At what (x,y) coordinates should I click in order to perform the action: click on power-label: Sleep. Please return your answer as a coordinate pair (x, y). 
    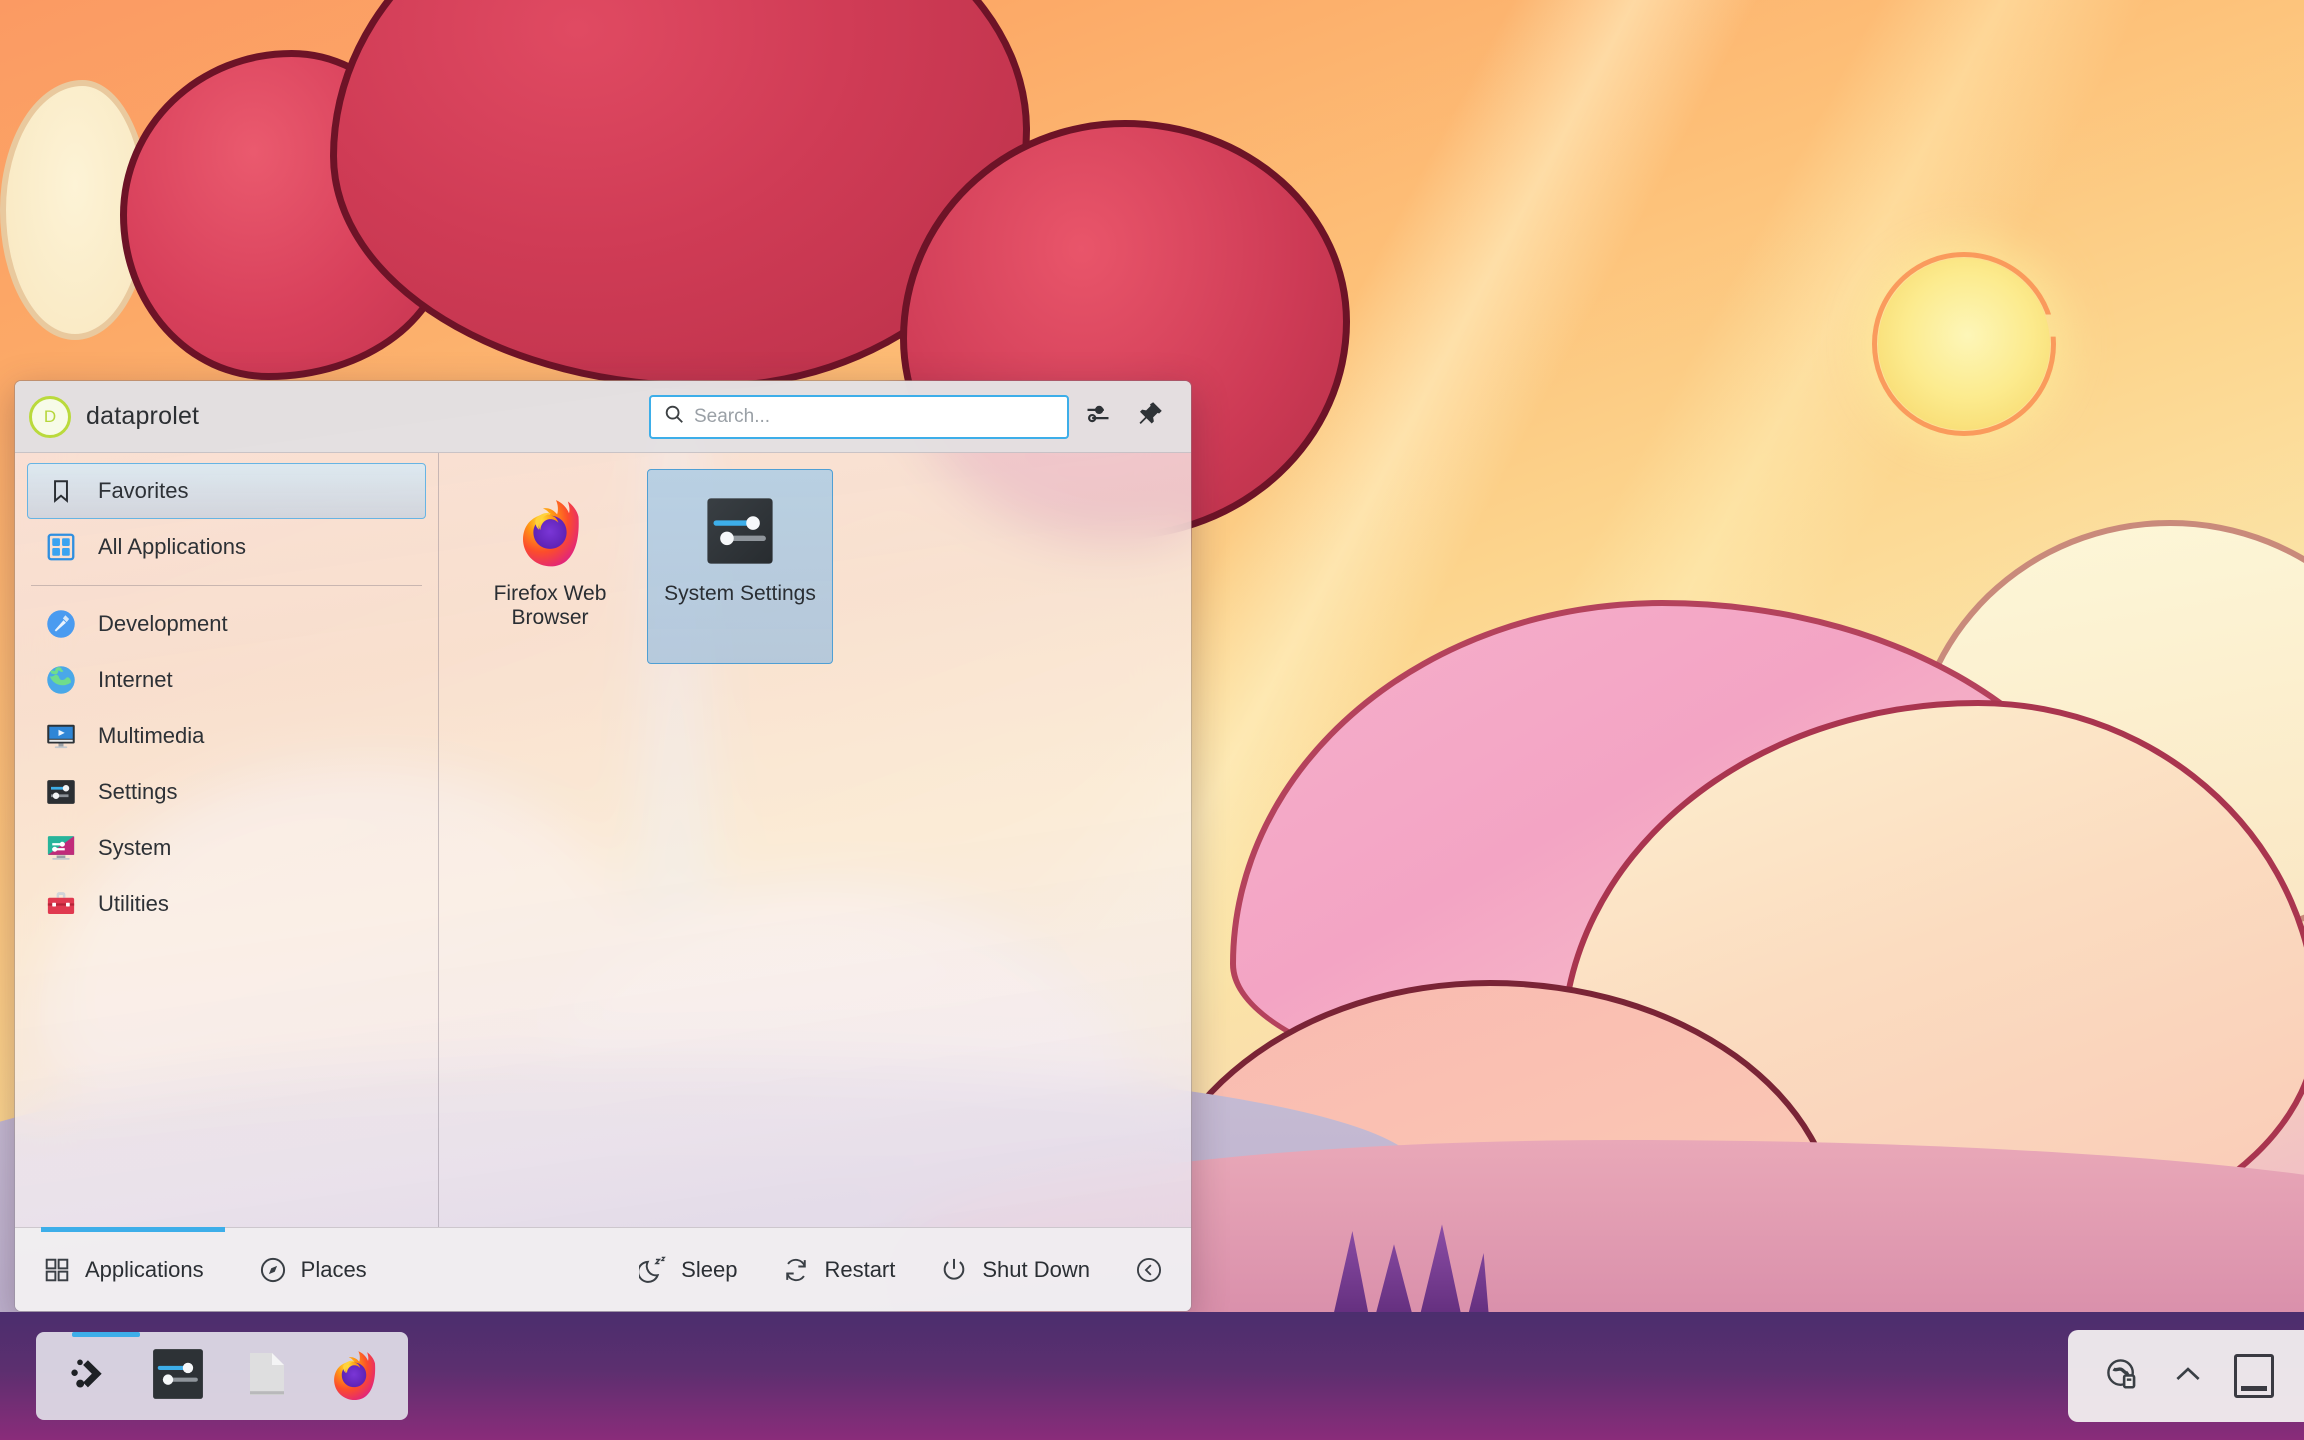
    Looking at the image, I should click on (709, 1269).